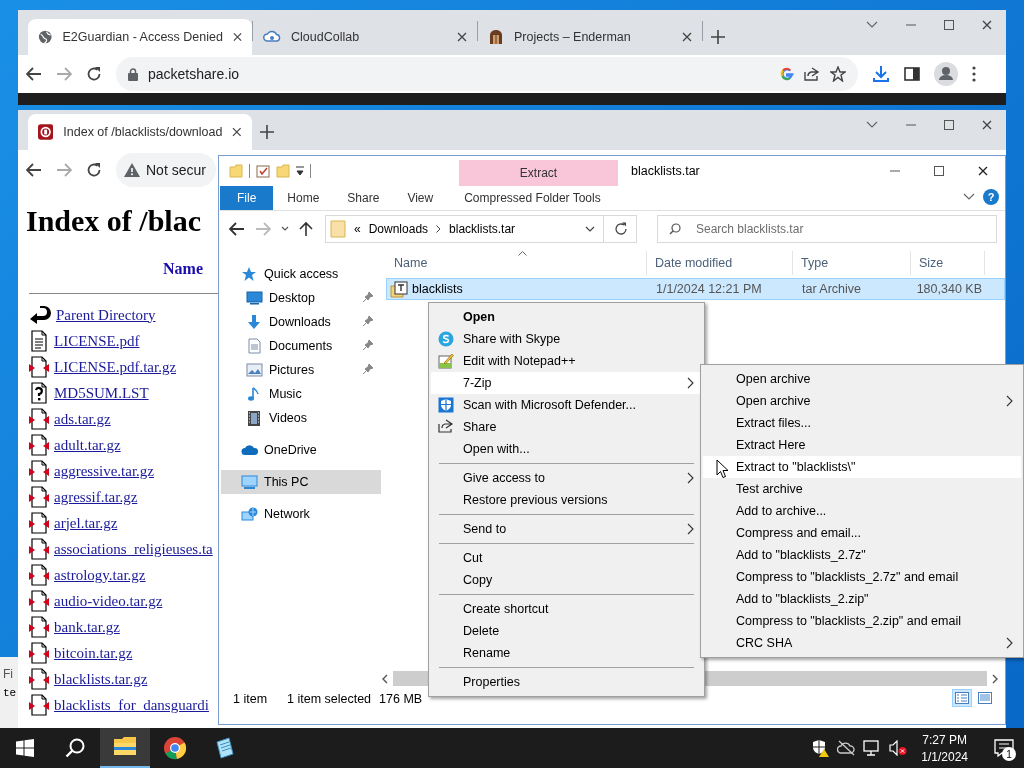 This screenshot has height=768, width=1024. I want to click on file-link: adult.tar.gz, so click(87, 445).